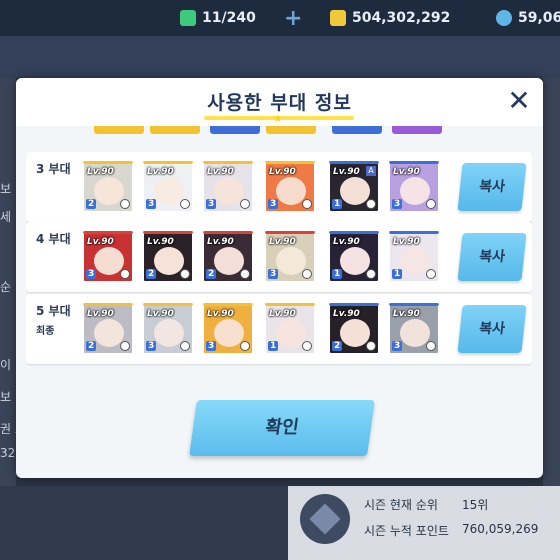 The height and width of the screenshot is (560, 560). Describe the element at coordinates (551, 282) in the screenshot. I see `background-right` at that location.